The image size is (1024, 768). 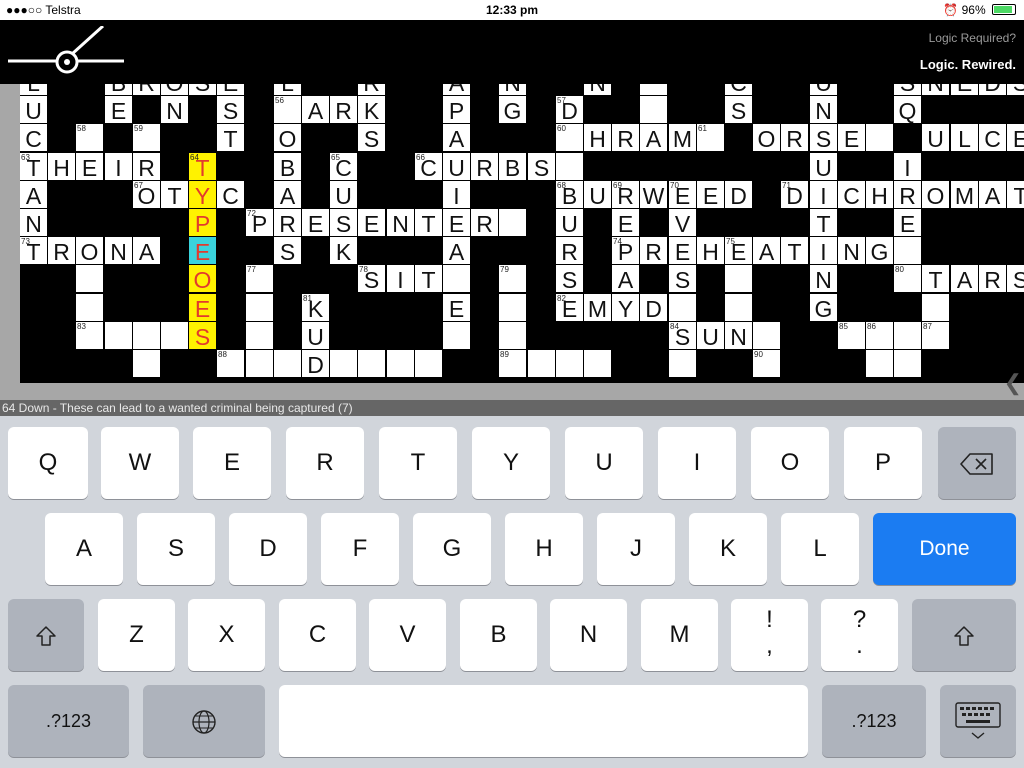 I want to click on crossword-cell: 67 O, so click(x=146, y=195).